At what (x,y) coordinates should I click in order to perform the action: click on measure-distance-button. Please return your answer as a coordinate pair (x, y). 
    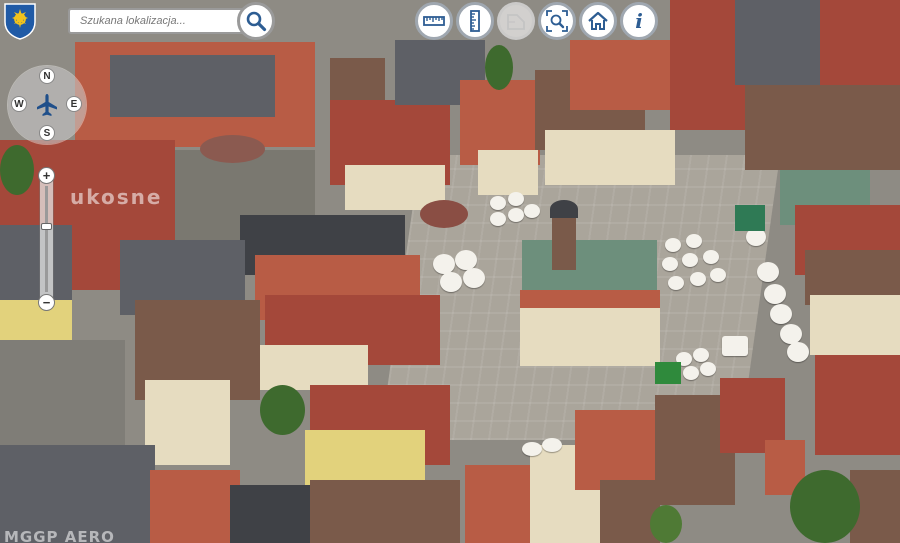
    Looking at the image, I should click on (434, 21).